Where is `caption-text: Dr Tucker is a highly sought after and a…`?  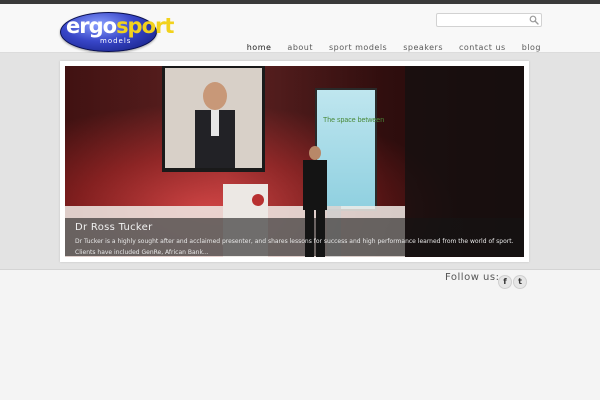 caption-text: Dr Tucker is a highly sought after and a… is located at coordinates (294, 247).